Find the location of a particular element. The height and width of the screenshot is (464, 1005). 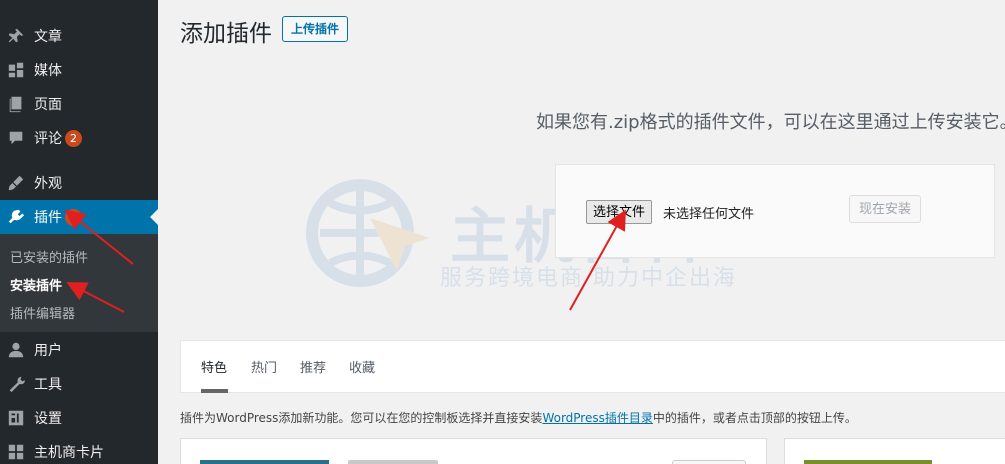

grid-icon is located at coordinates (16, 452).